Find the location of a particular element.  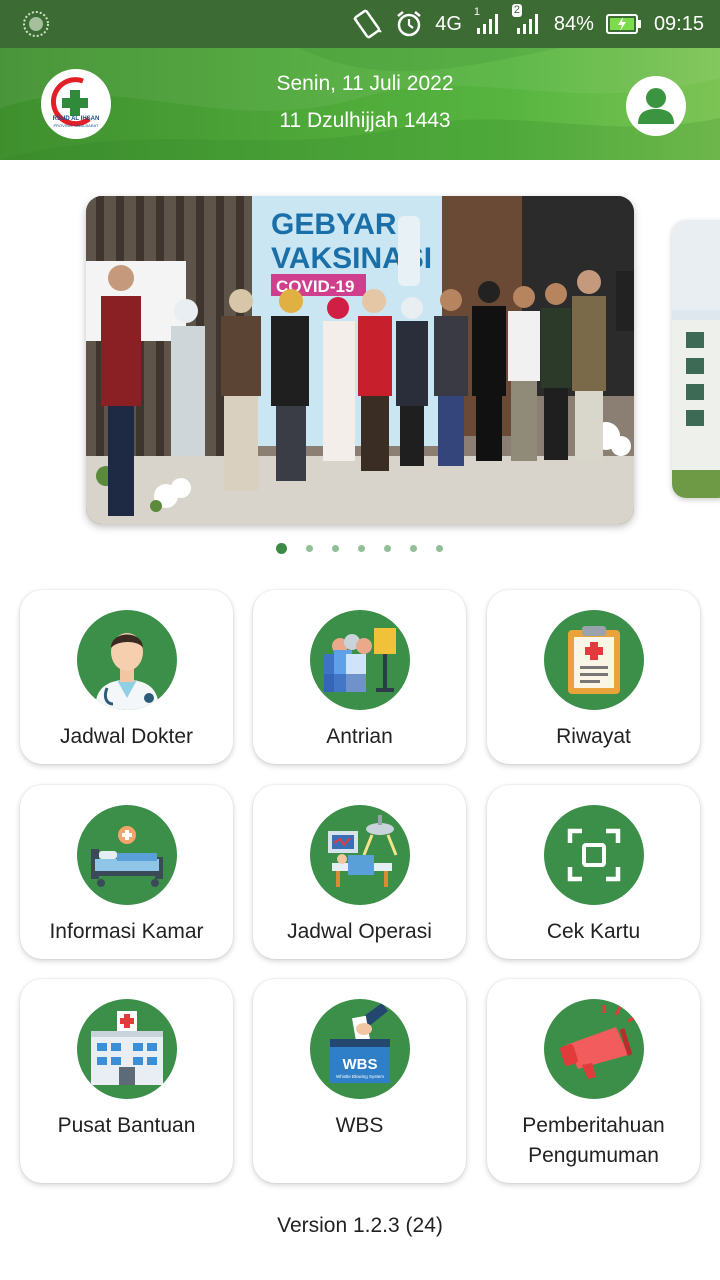

menu-label: WBS is located at coordinates (359, 1125).